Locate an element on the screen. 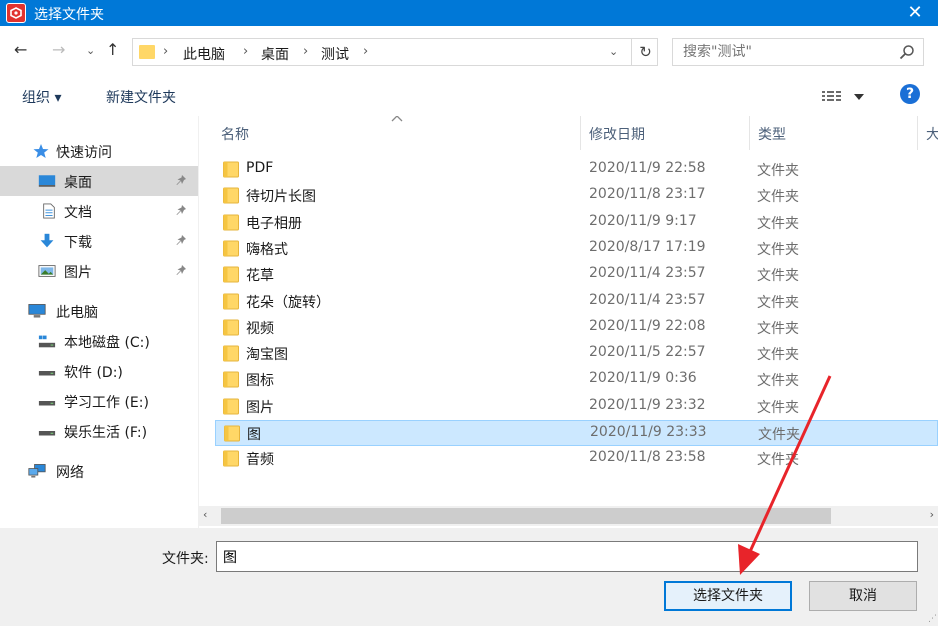  file-modified-date: 2020/11/8 23:17 is located at coordinates (647, 194).